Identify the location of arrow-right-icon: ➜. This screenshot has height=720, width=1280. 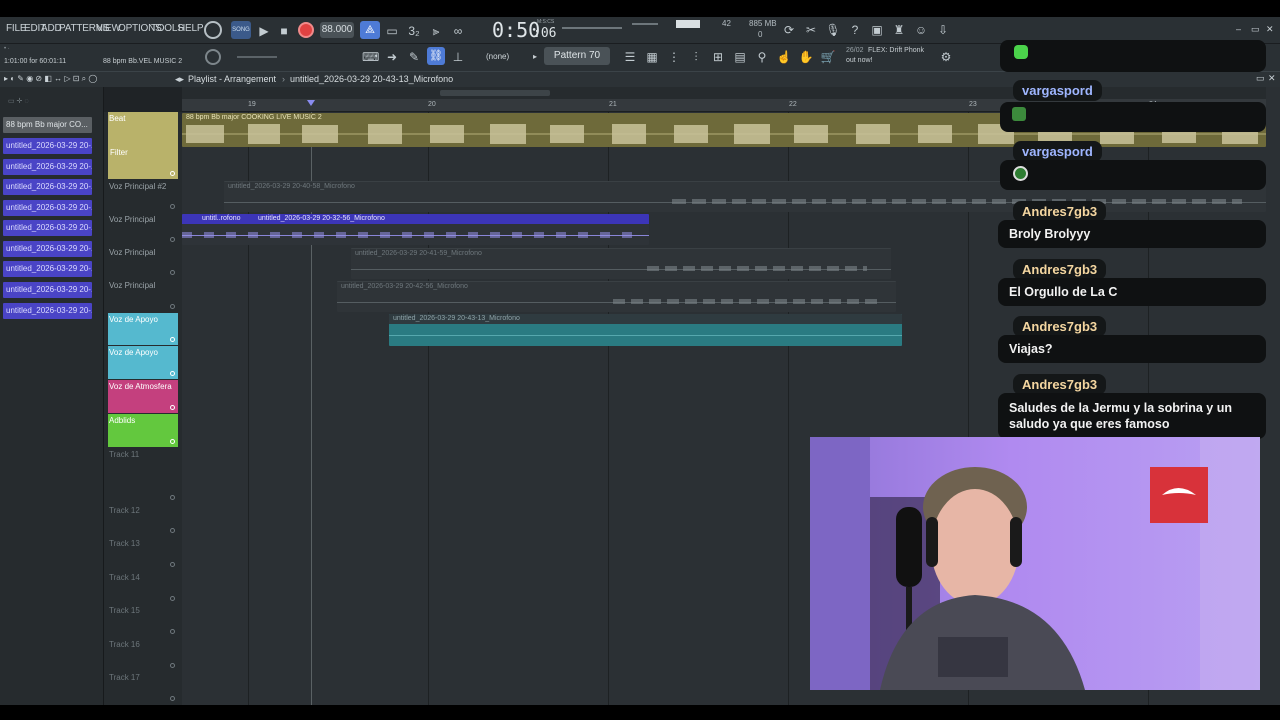
(392, 57).